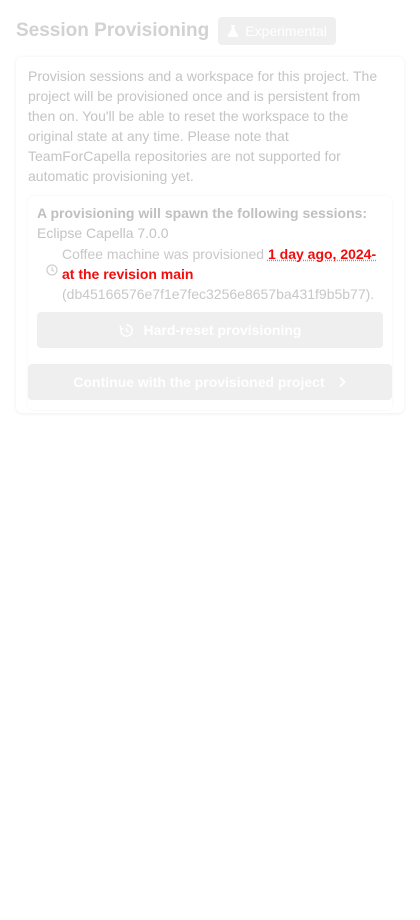  Describe the element at coordinates (286, 31) in the screenshot. I see `badge-label: Experimental` at that location.